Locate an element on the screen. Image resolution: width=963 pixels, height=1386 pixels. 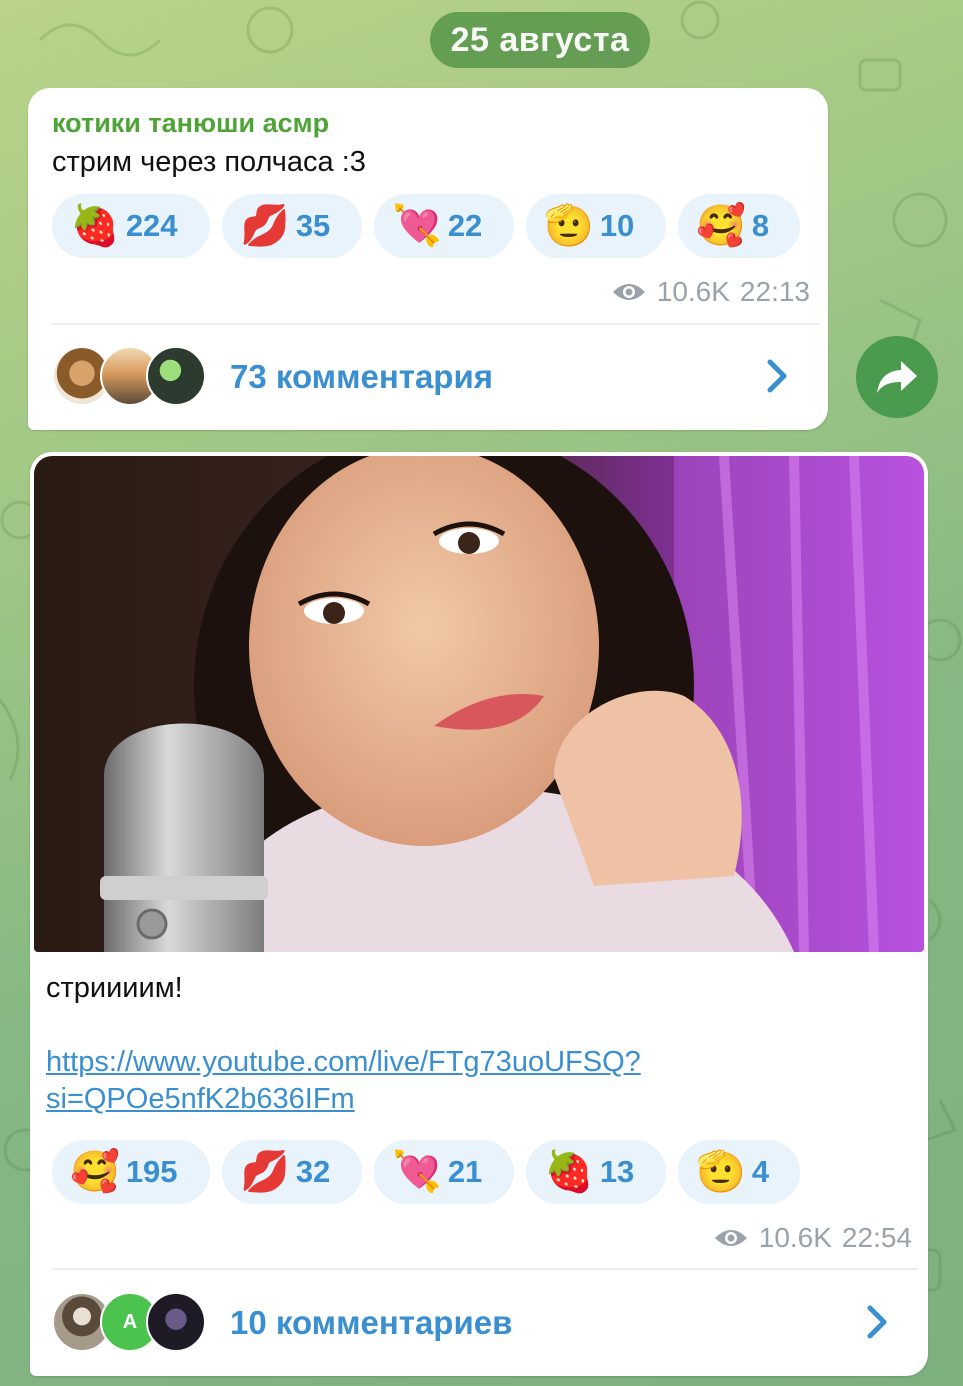
comments-row: A 10 комментариев is located at coordinates (282, 1323).